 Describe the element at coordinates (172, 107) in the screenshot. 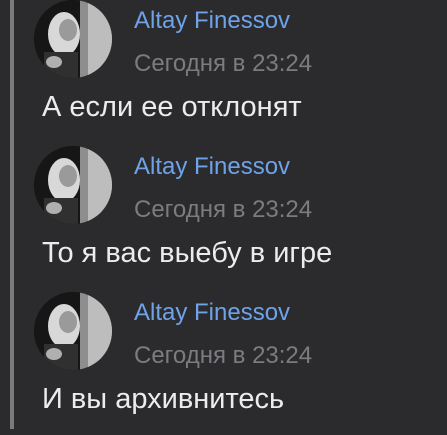

I see `message-text: А если ее отклонят` at that location.